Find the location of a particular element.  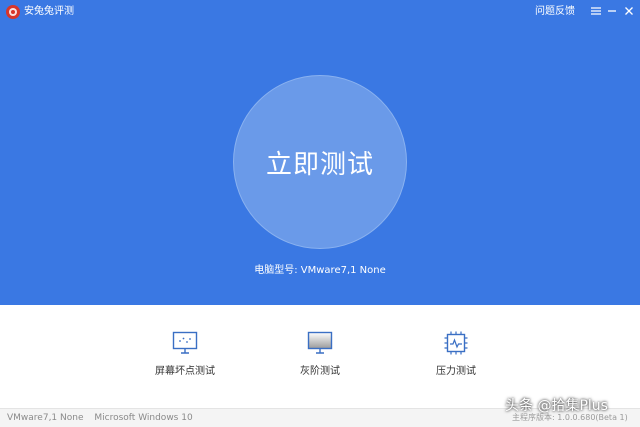

monitor-grayscale-icon is located at coordinates (320, 343).